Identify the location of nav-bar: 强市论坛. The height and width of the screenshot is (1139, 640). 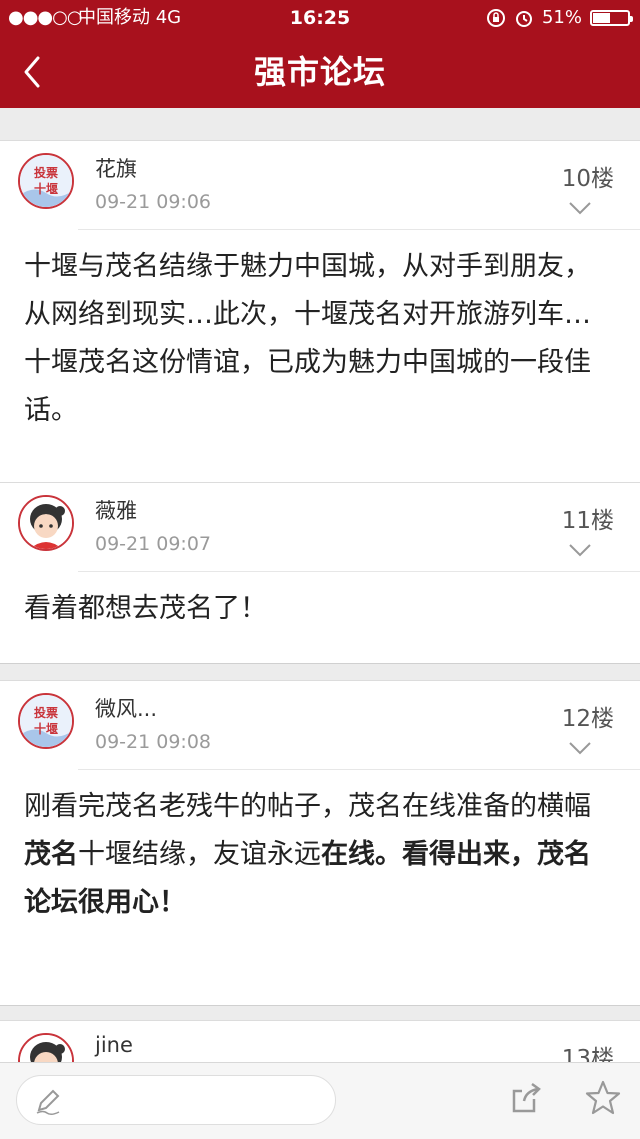
(320, 72).